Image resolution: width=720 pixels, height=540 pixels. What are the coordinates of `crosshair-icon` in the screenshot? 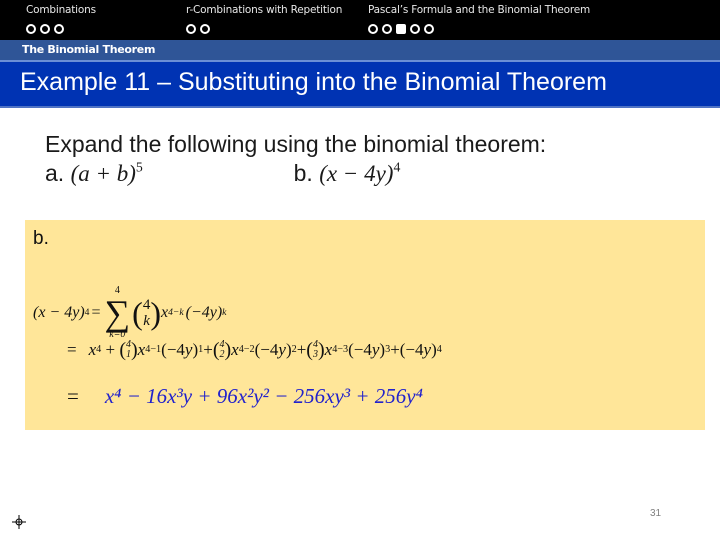 It's located at (19, 522).